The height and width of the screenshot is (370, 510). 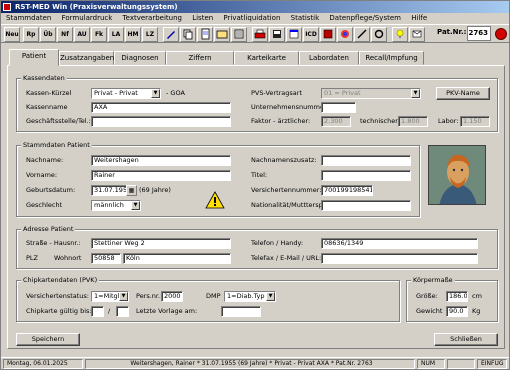 I want to click on gueltig-jahr-field, so click(x=122, y=311).